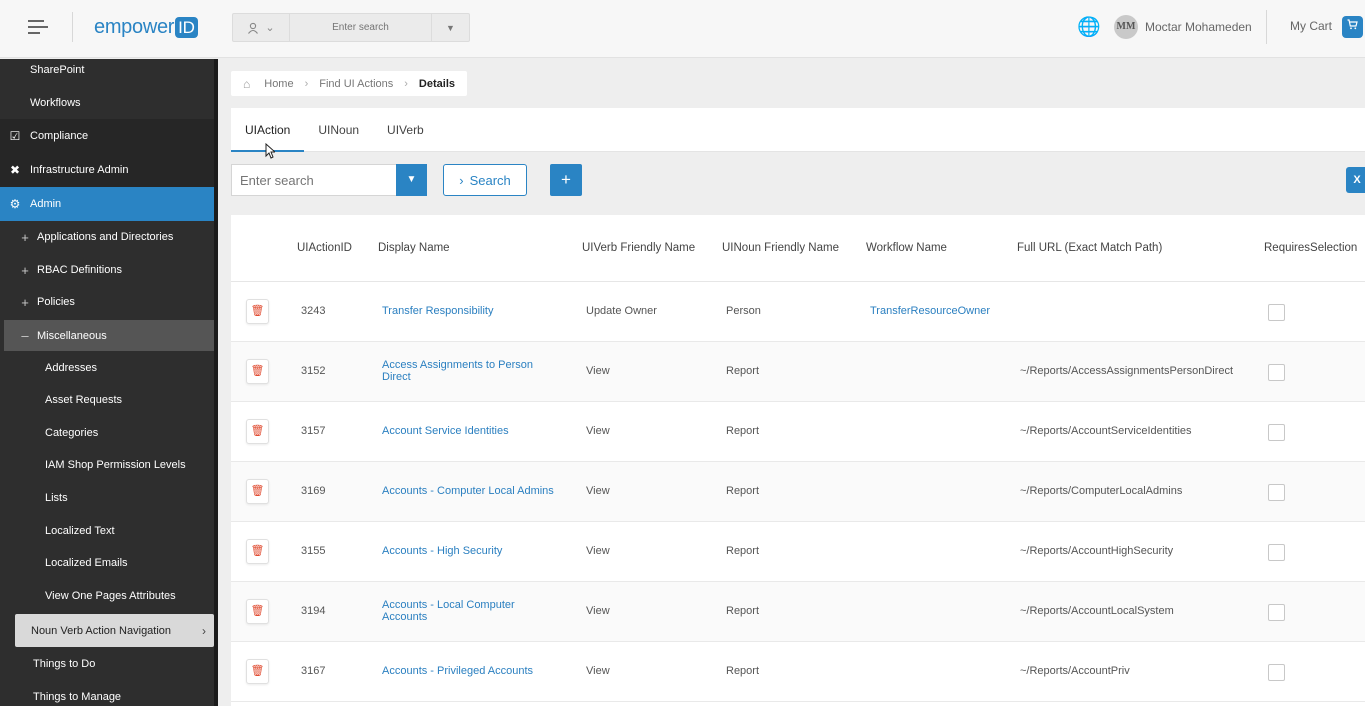 This screenshot has width=1365, height=706. I want to click on cell-noun: Person, so click(743, 311).